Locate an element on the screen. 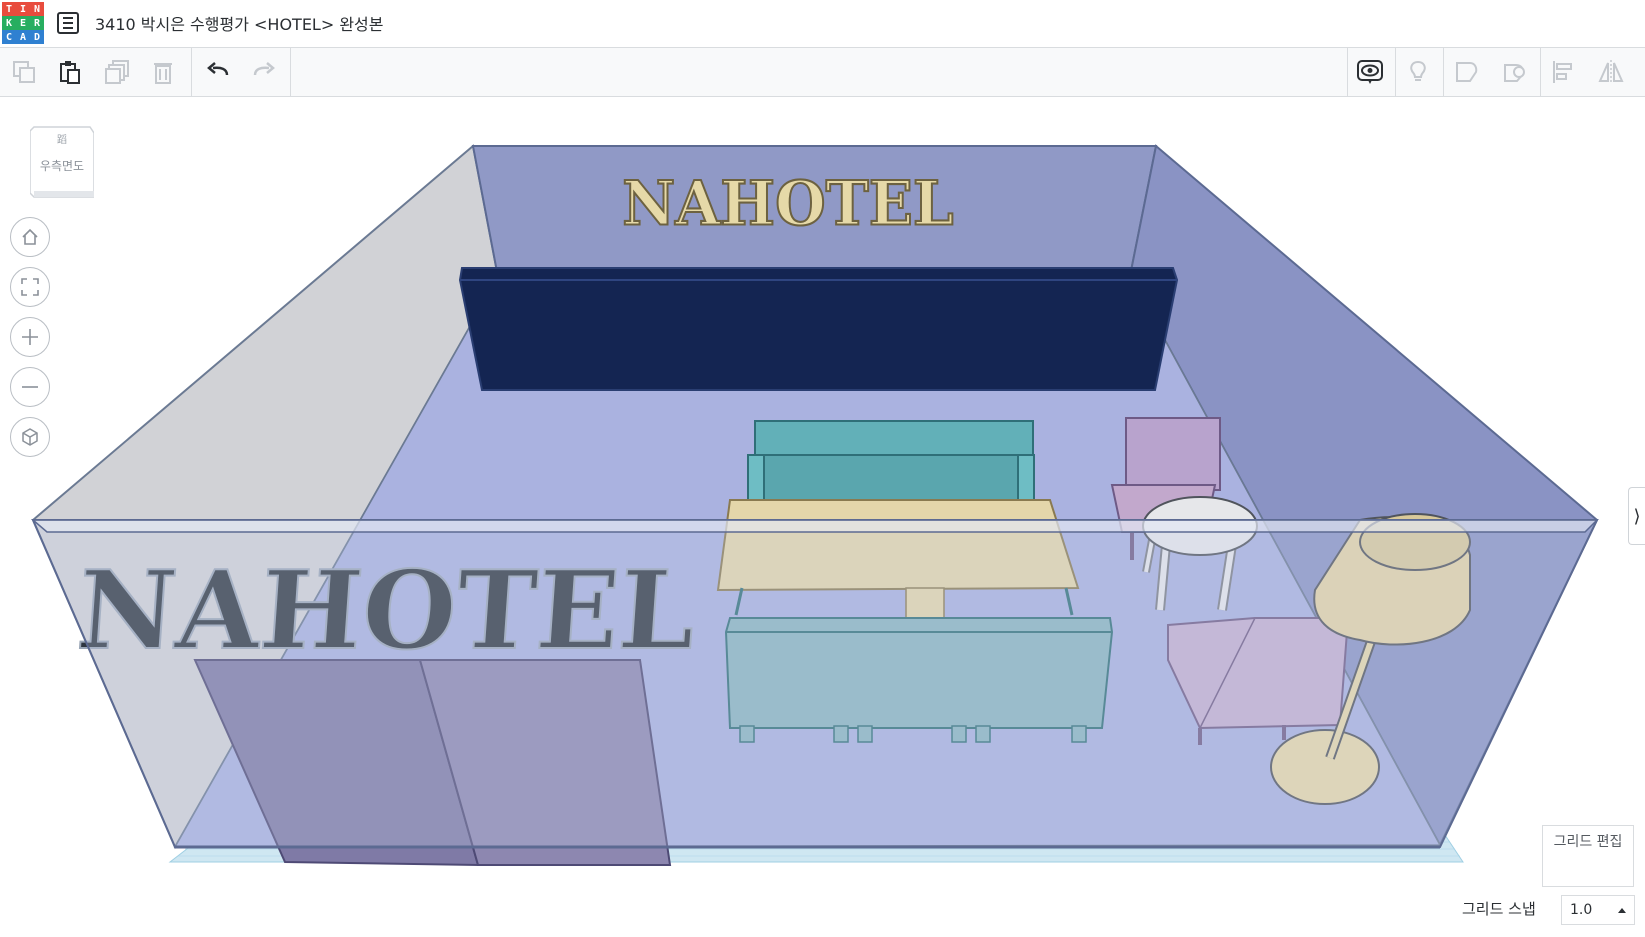 This screenshot has width=1645, height=937. cabinet is located at coordinates (818, 329).